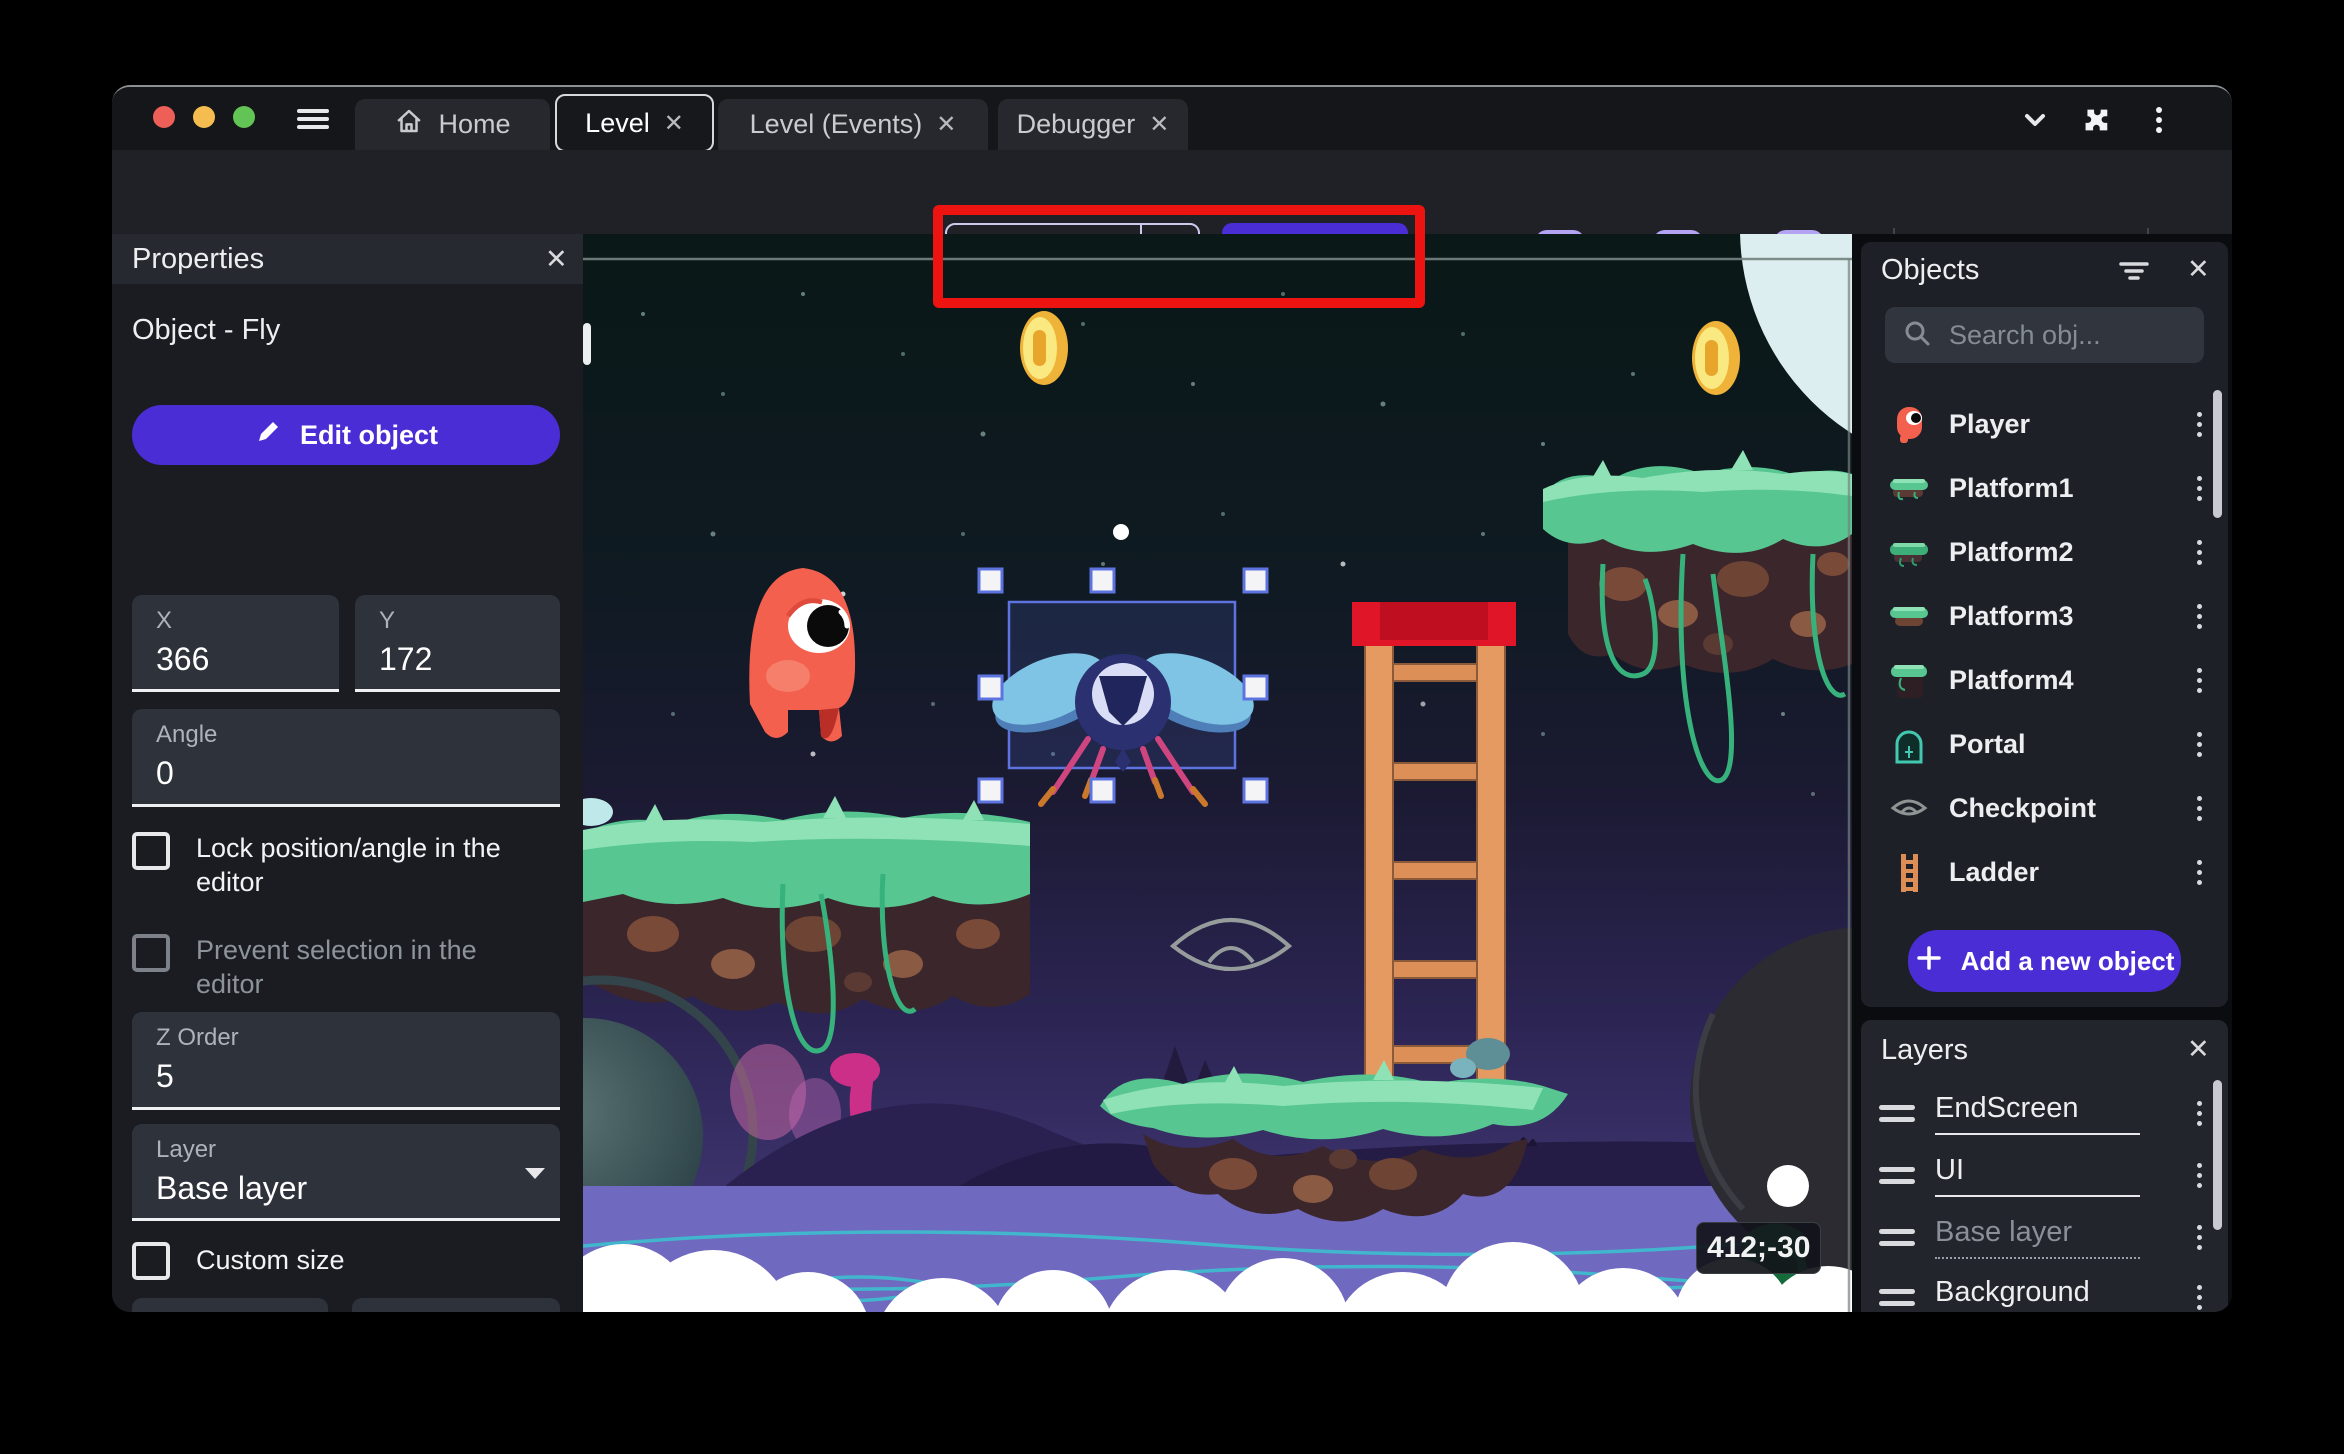 The image size is (2344, 1454). Describe the element at coordinates (1990, 423) in the screenshot. I see `object-item-label: Player` at that location.